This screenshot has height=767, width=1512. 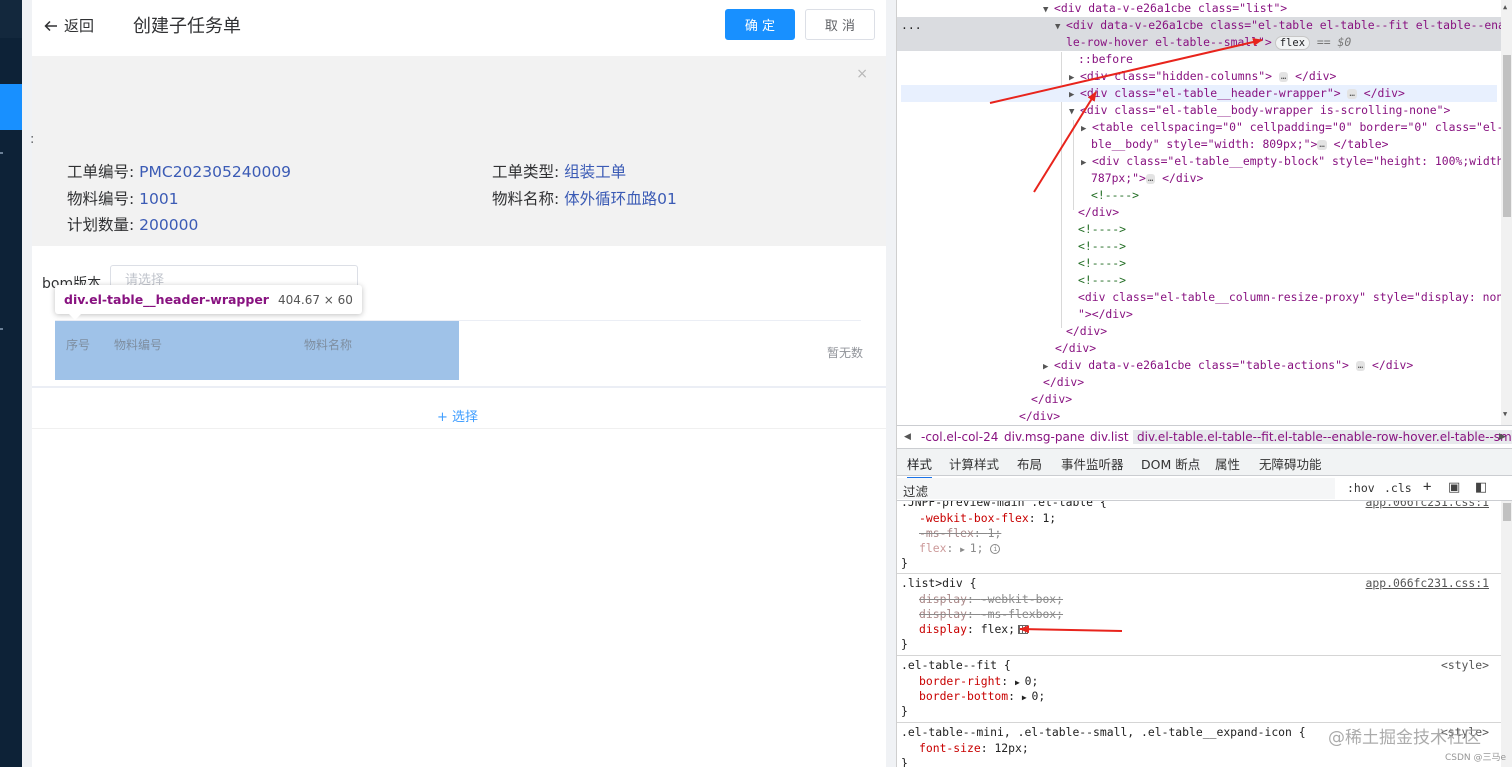 What do you see at coordinates (991, 614) in the screenshot?
I see `css-declaration-overridden: display: -ms-flexbox;` at bounding box center [991, 614].